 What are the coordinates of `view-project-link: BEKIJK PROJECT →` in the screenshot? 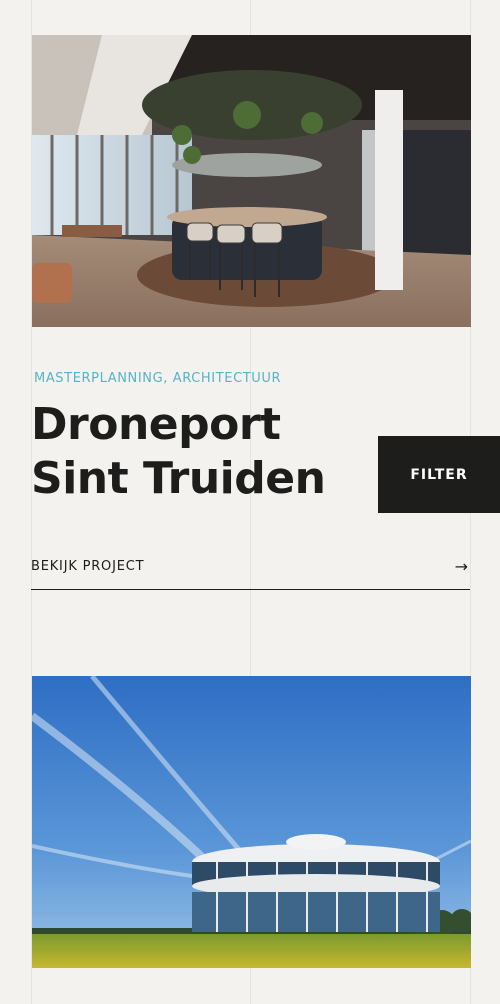 It's located at (250, 567).